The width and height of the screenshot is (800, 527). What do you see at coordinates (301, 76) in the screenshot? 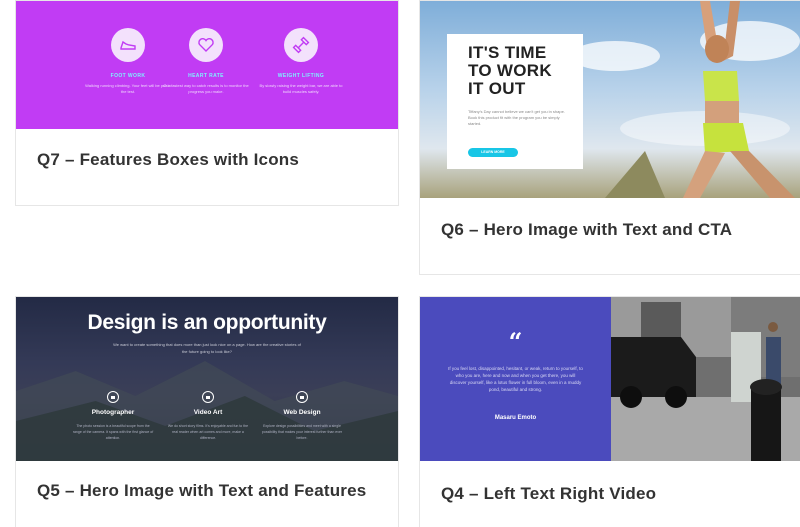
I see `feature-title: WEIGHT LIFTING` at bounding box center [301, 76].